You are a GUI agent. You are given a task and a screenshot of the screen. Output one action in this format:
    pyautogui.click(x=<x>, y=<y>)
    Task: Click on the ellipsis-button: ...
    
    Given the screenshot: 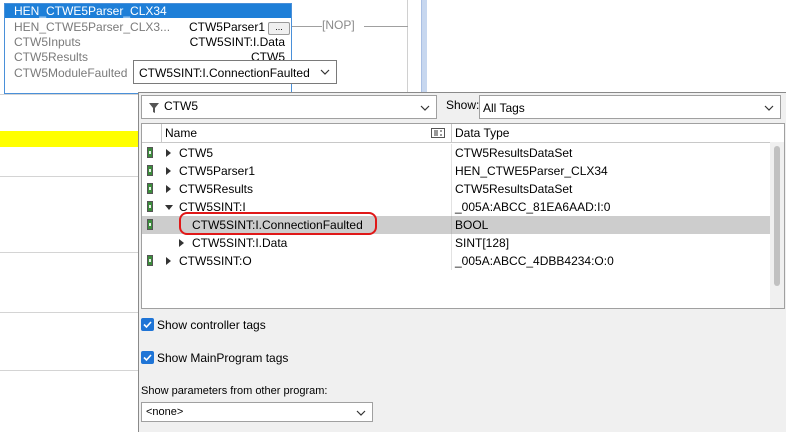 What is the action you would take?
    pyautogui.click(x=279, y=28)
    